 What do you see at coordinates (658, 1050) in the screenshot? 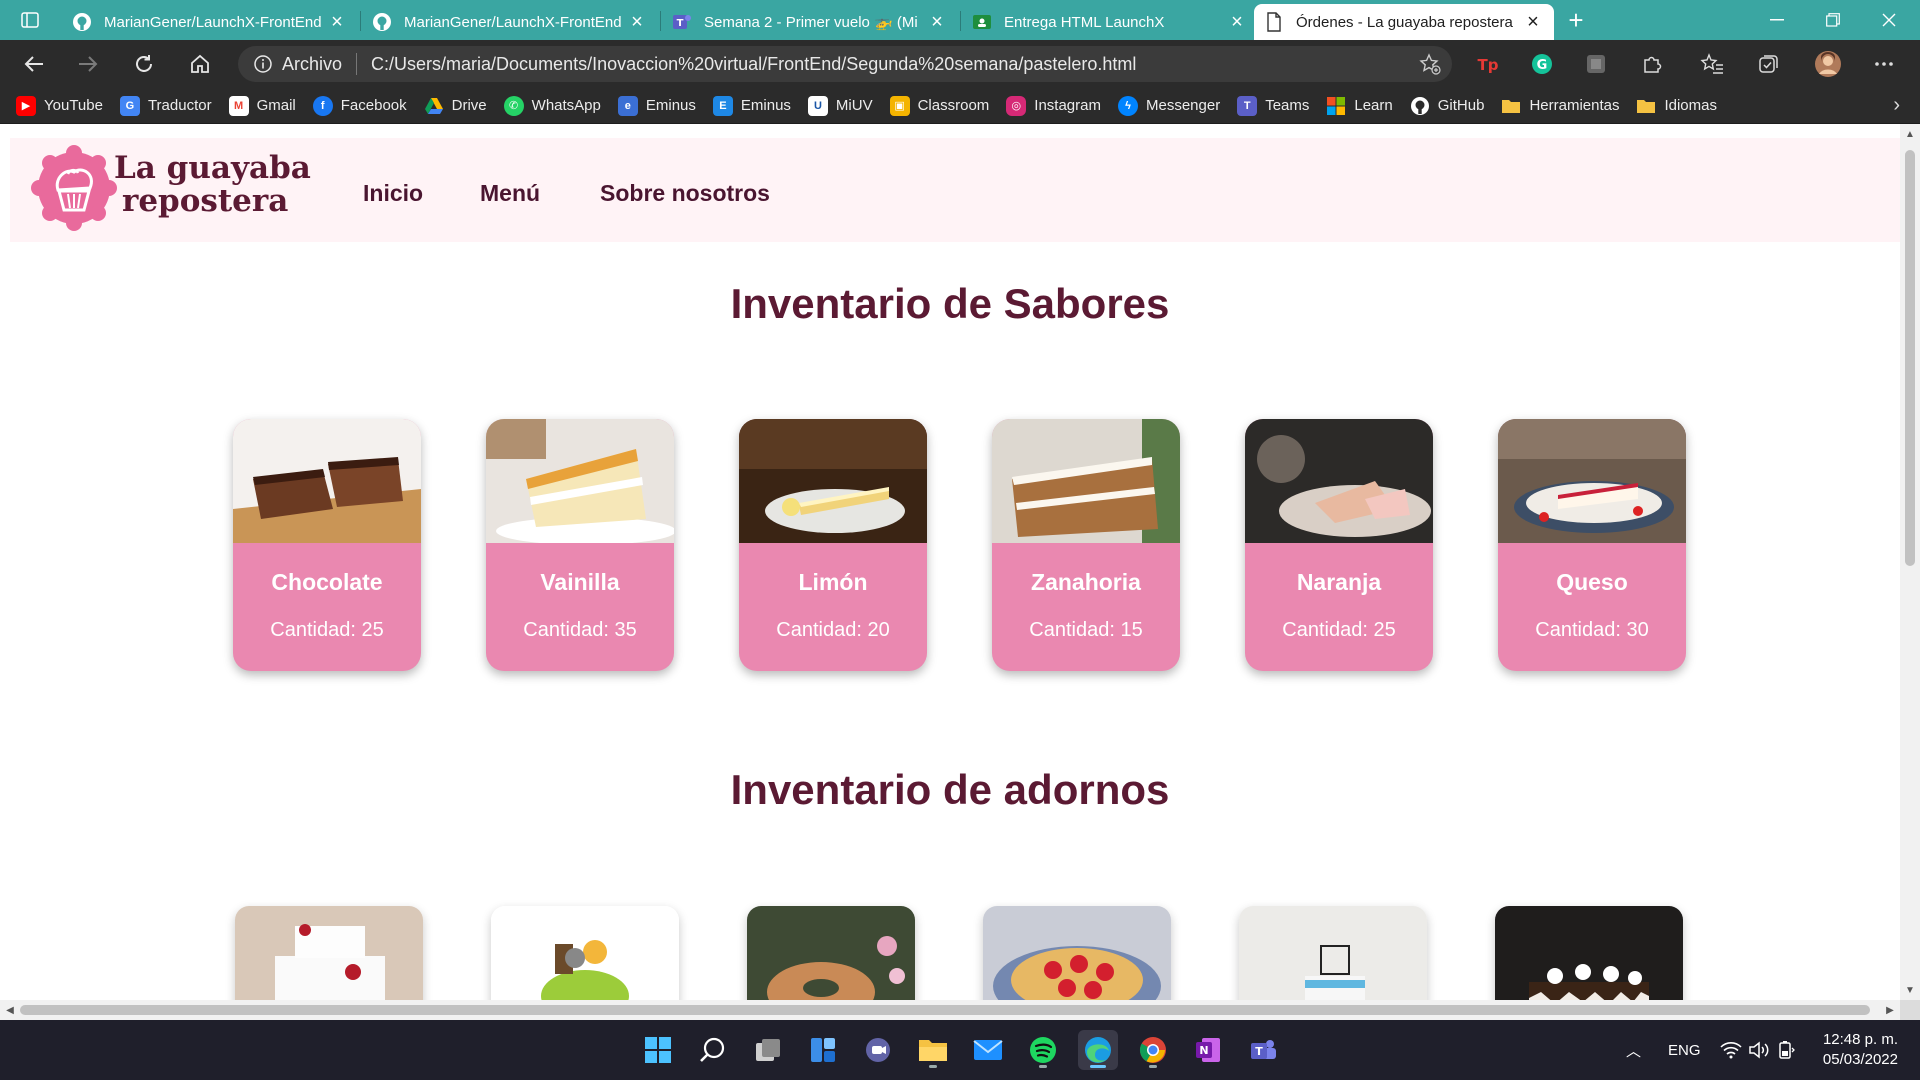
I see `start-button` at bounding box center [658, 1050].